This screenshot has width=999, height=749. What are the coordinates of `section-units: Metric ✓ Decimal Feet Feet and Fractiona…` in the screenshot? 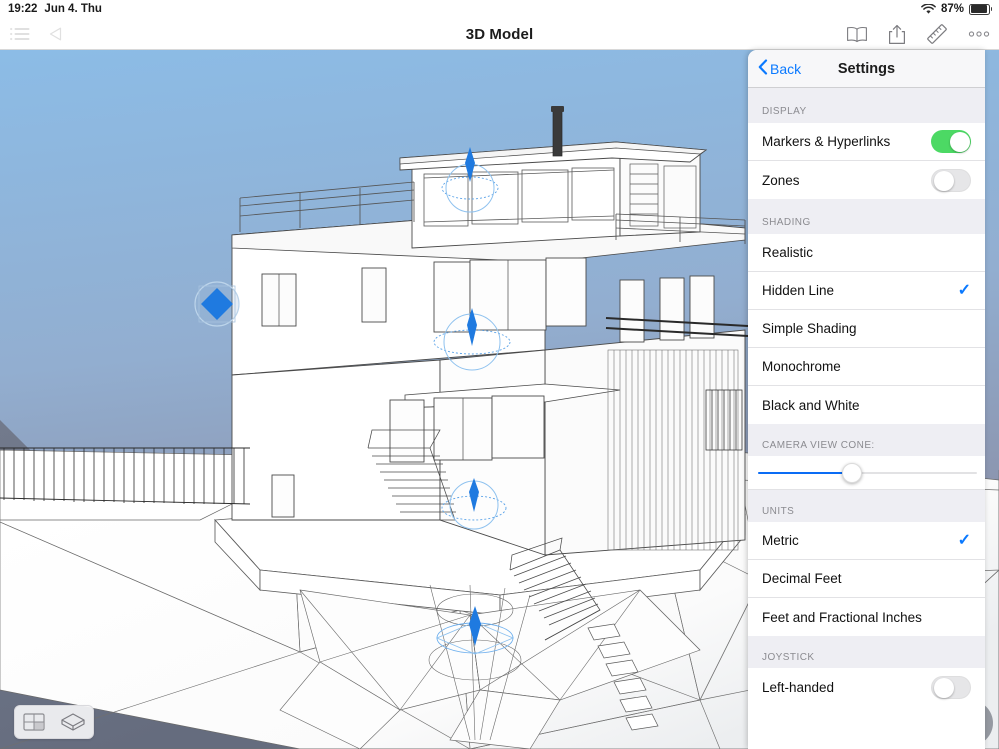 It's located at (866, 579).